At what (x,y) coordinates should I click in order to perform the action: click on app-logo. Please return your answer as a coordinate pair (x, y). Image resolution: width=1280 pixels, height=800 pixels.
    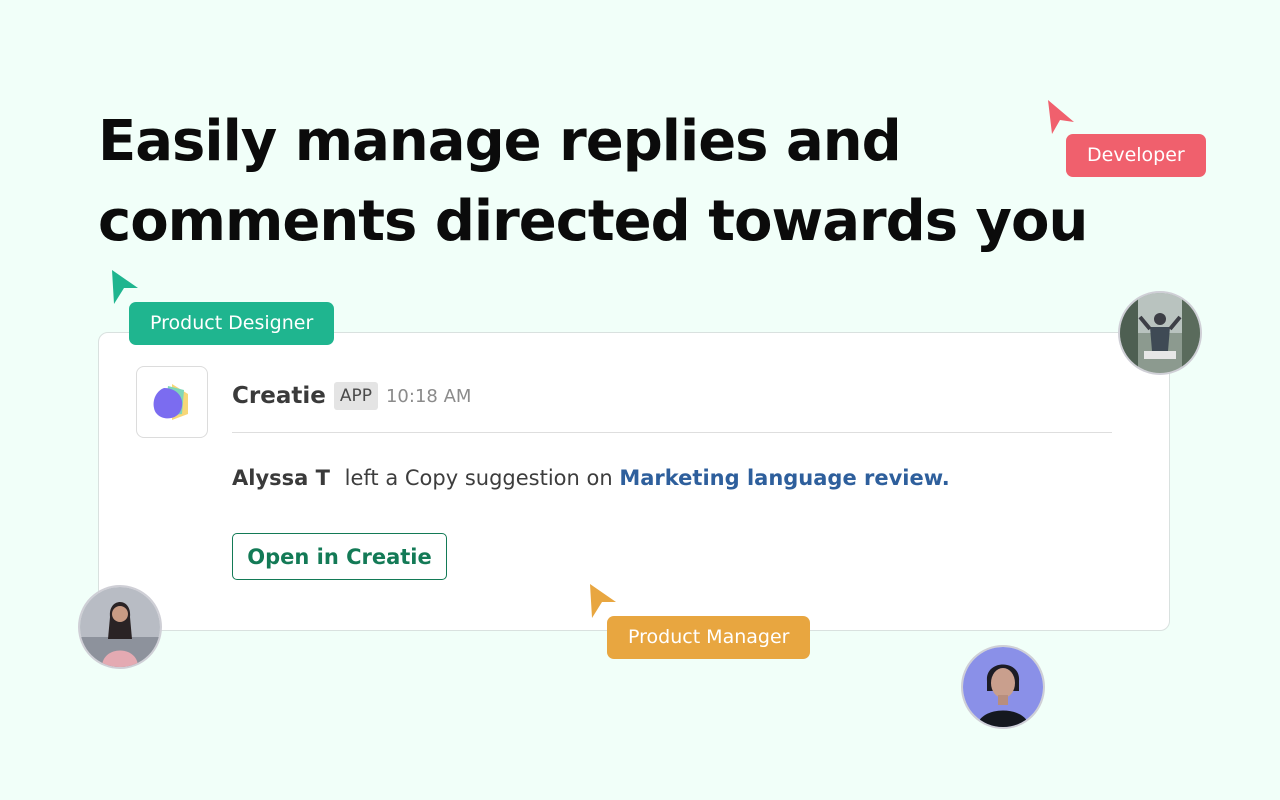
    Looking at the image, I should click on (172, 402).